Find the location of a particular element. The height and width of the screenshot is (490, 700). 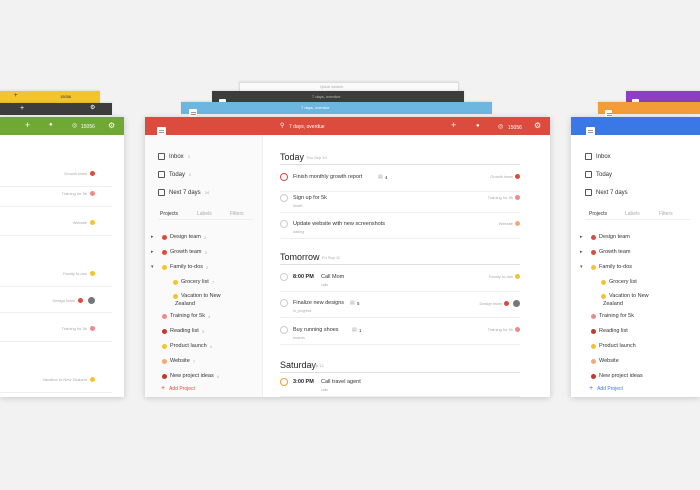

task-project-dot is located at coordinates (517, 276).